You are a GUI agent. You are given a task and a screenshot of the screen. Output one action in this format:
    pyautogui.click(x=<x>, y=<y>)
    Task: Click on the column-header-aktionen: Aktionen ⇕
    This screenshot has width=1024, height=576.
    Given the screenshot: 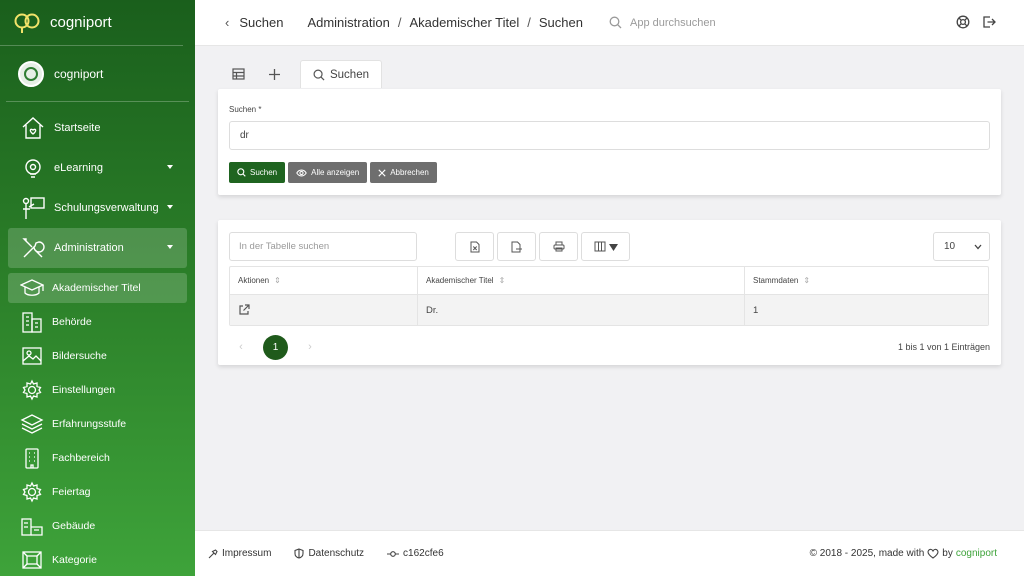 What is the action you would take?
    pyautogui.click(x=324, y=280)
    